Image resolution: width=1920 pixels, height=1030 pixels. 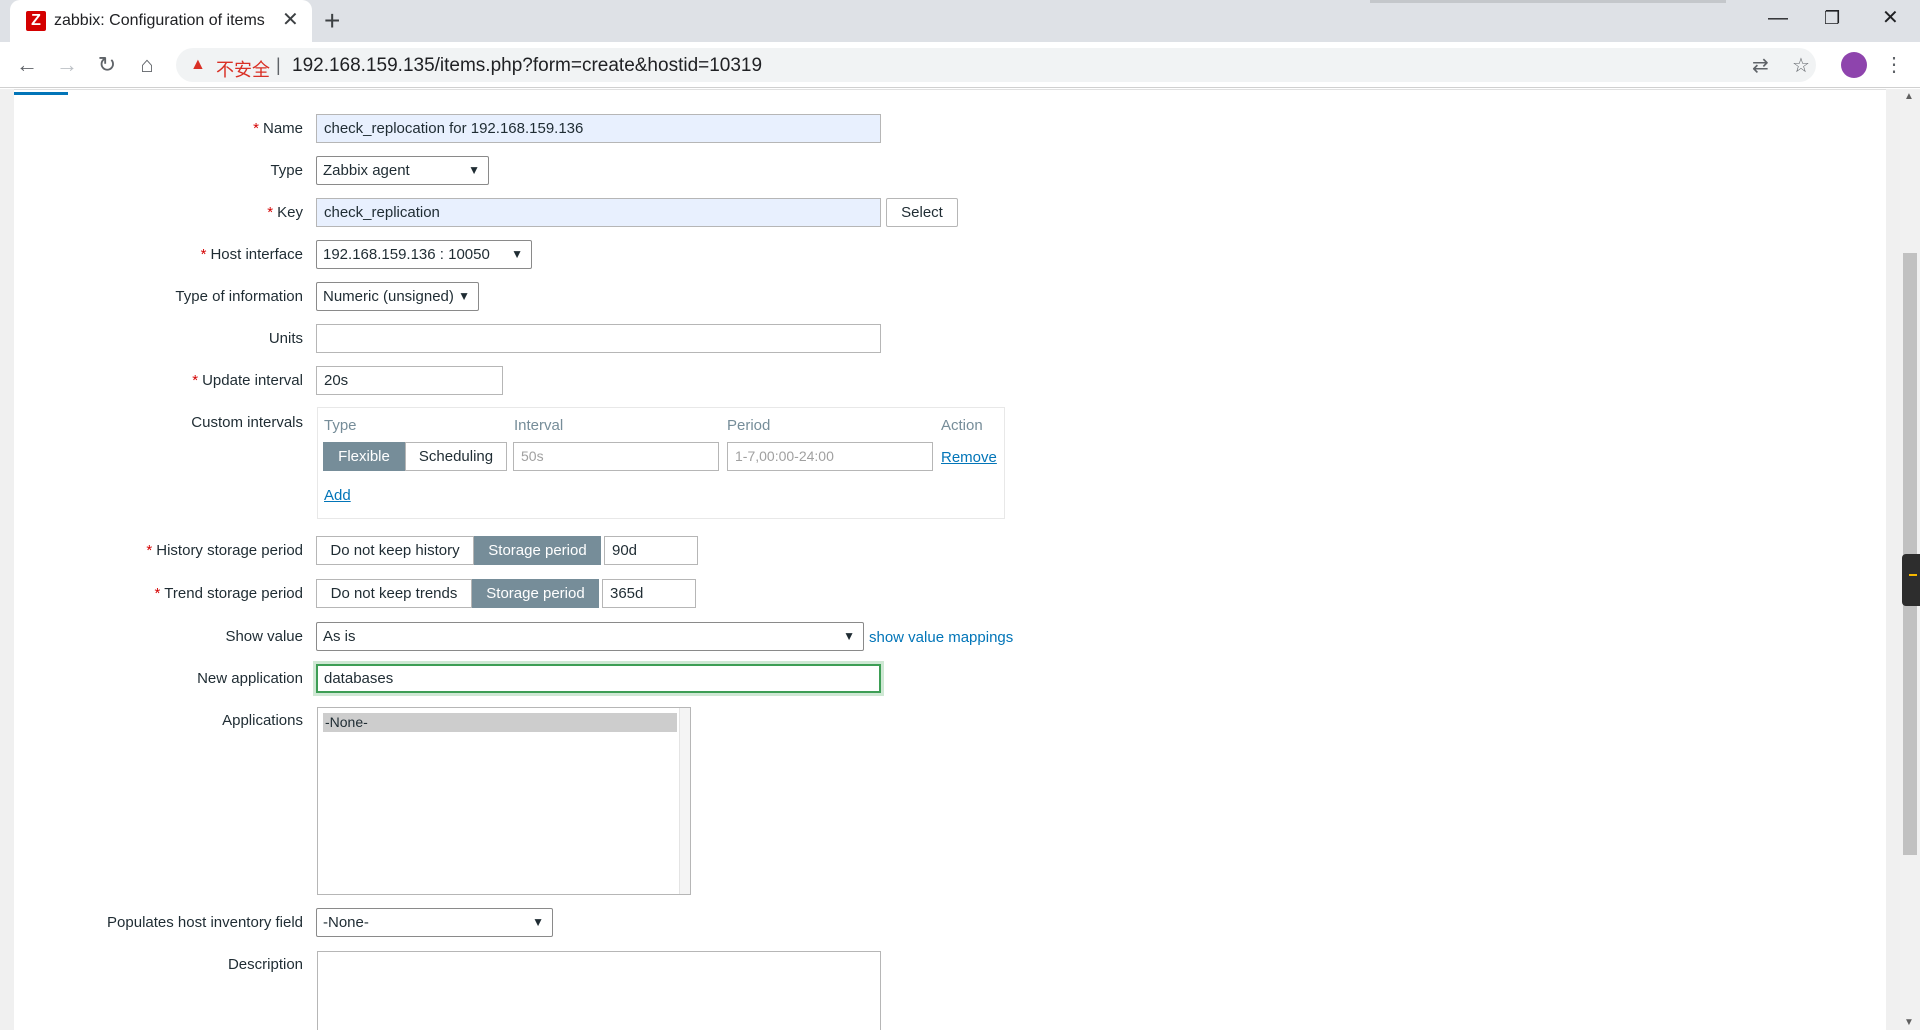 I want to click on active-tab-indicator, so click(x=41, y=93).